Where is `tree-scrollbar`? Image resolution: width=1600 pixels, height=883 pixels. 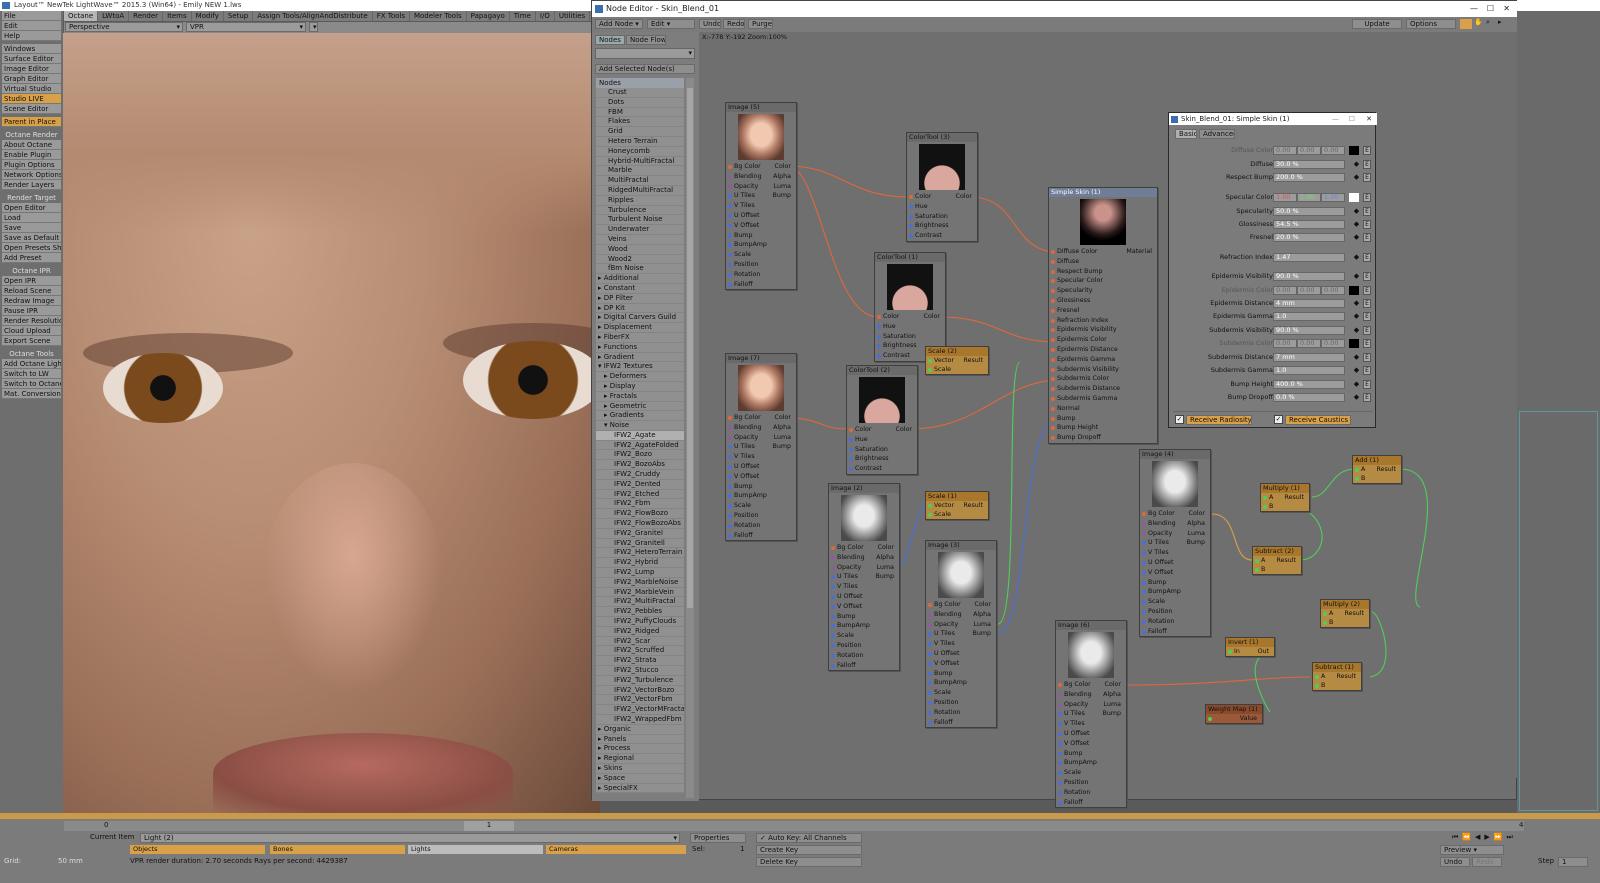
tree-scrollbar is located at coordinates (690, 438).